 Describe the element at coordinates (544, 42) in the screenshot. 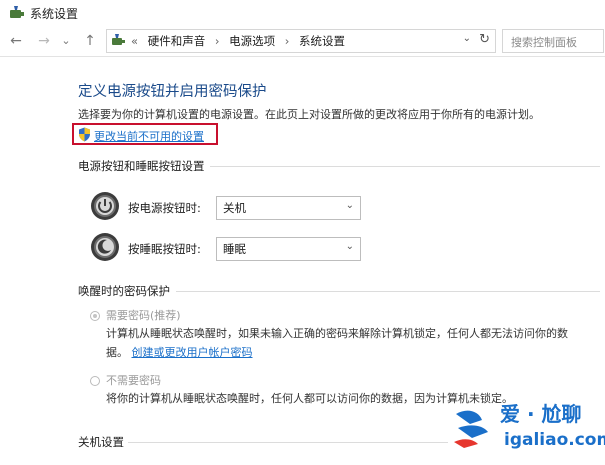

I see `search-placeholder: 搜索控制面板` at that location.